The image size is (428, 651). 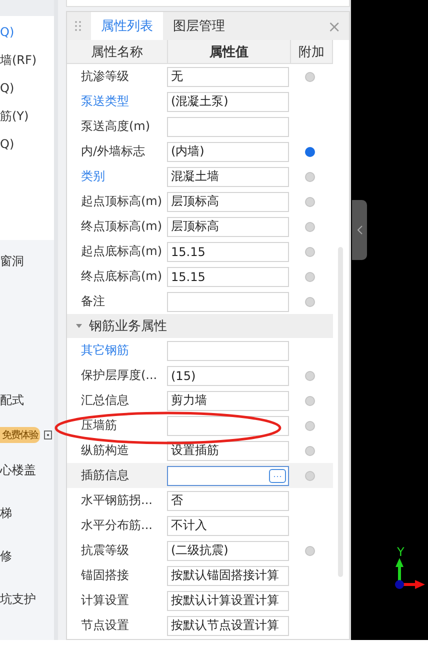 I want to click on property-row: 起点顶标高(m) 层顶标高, so click(x=200, y=201).